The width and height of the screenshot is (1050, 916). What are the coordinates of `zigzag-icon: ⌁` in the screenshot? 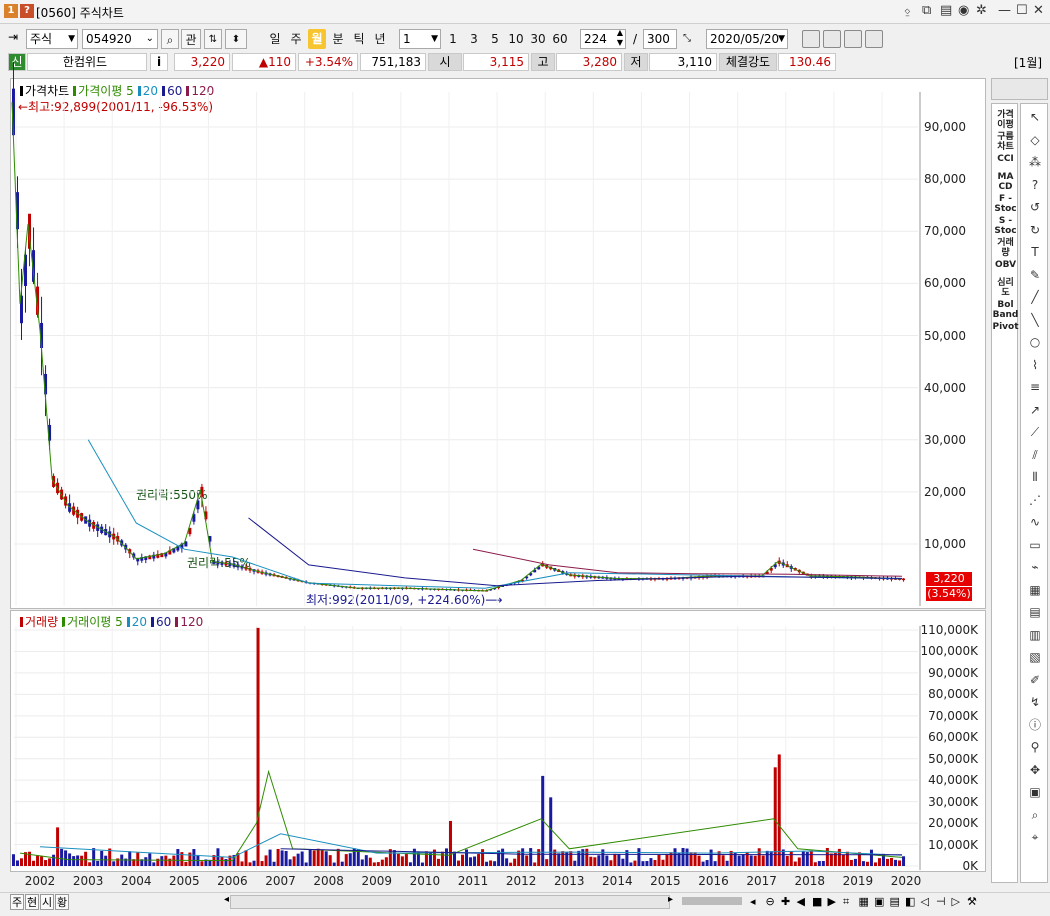 It's located at (1035, 567).